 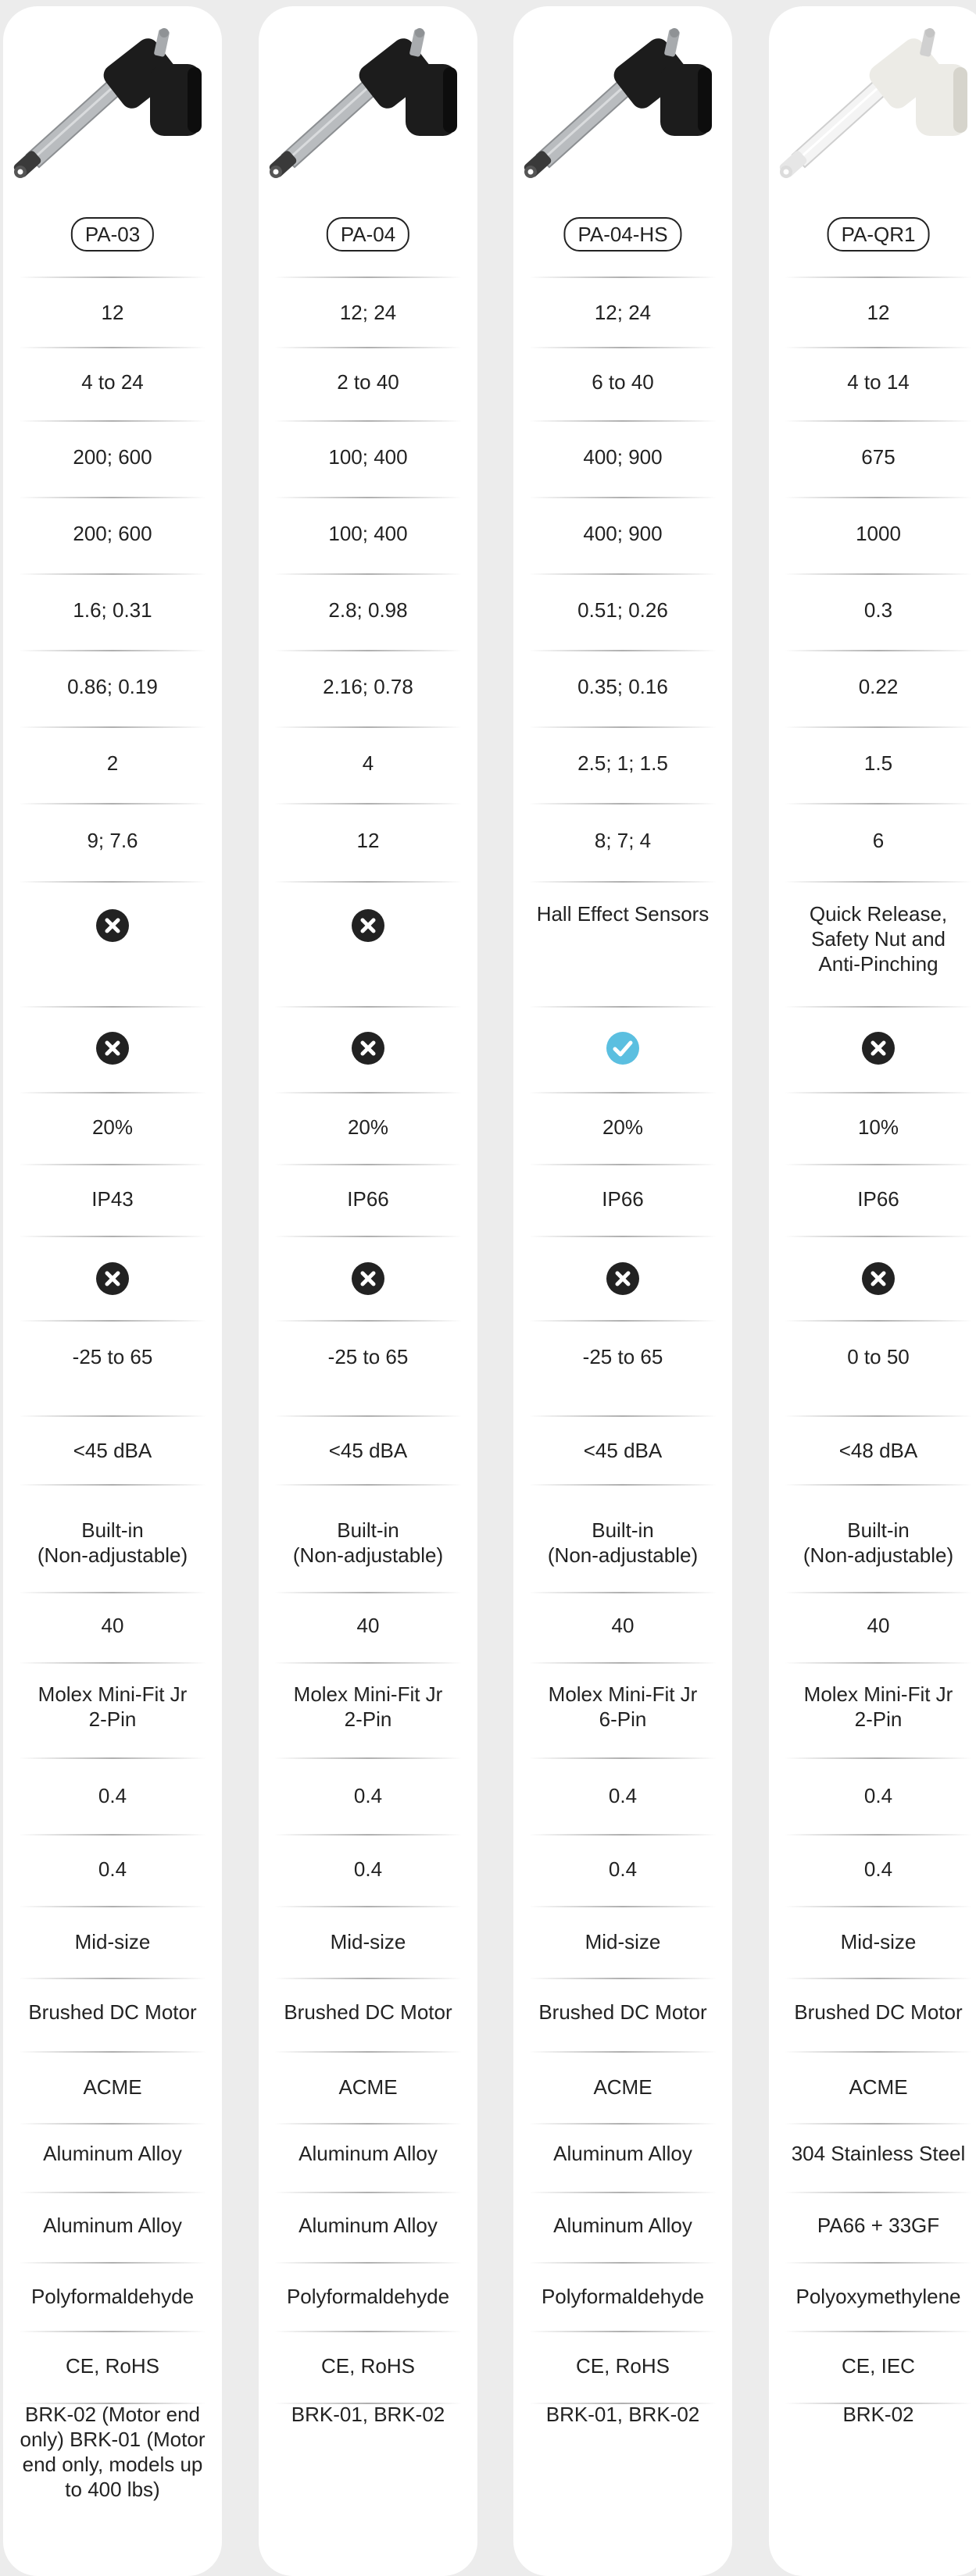 I want to click on spec-value: Aluminum Alloy, so click(x=622, y=2225).